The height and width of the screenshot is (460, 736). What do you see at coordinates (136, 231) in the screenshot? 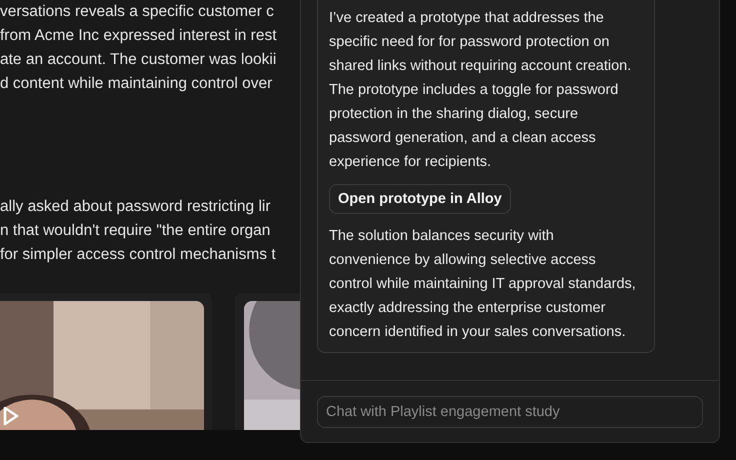
I see `paragraph-line: n that wouldn't require "the entire organ` at bounding box center [136, 231].